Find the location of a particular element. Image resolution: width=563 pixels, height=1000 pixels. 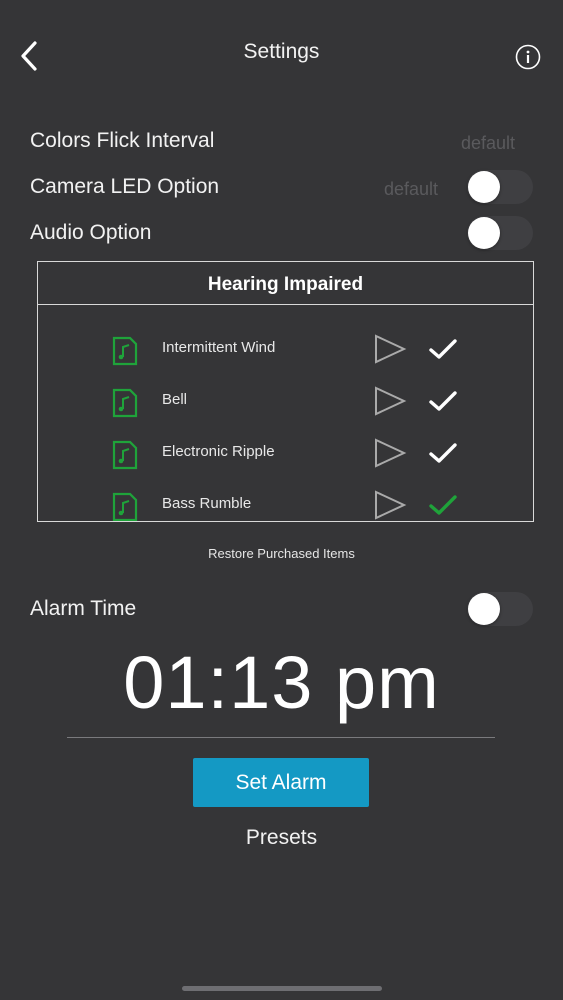

camera-led-toggle is located at coordinates (500, 187).